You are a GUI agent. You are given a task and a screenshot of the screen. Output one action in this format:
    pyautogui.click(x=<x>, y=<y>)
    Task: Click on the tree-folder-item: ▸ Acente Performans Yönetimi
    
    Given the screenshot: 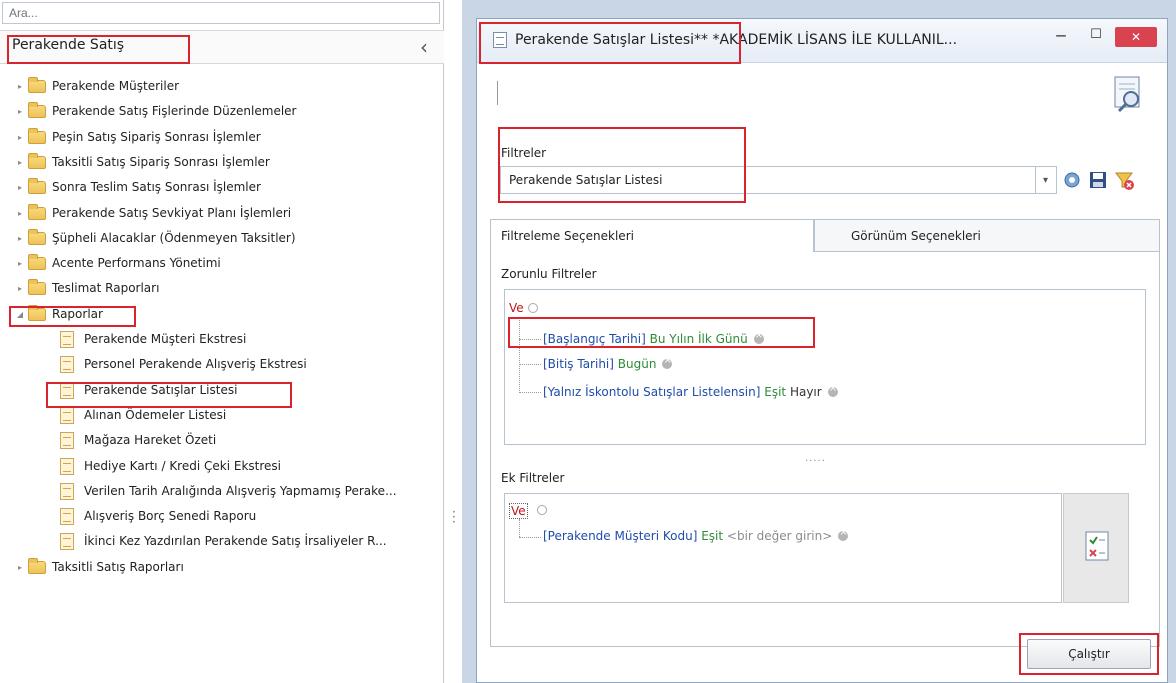 What is the action you would take?
    pyautogui.click(x=117, y=263)
    